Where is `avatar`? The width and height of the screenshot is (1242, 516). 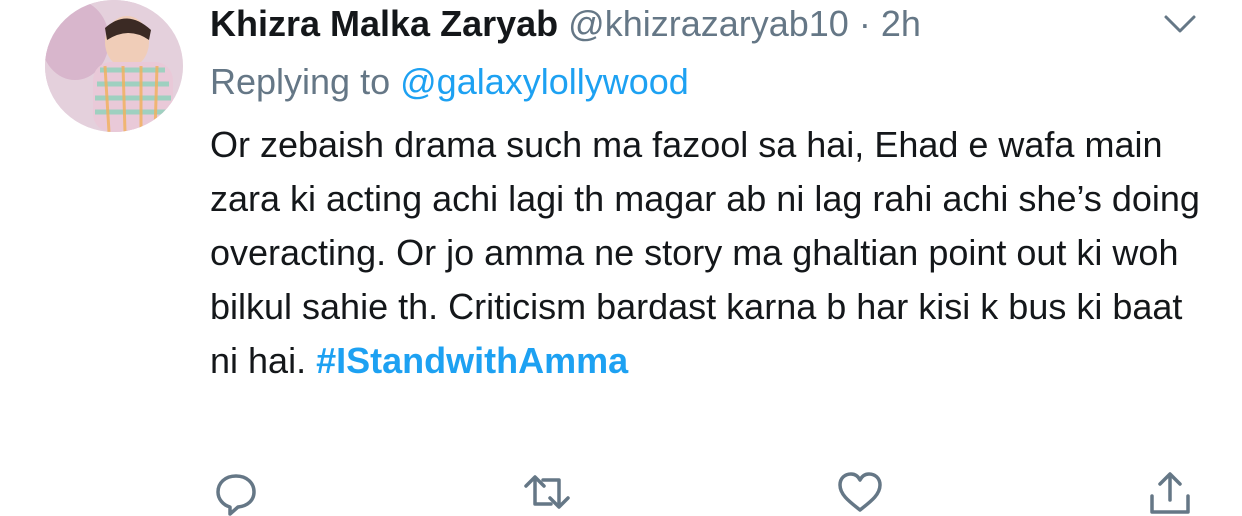
avatar is located at coordinates (114, 66).